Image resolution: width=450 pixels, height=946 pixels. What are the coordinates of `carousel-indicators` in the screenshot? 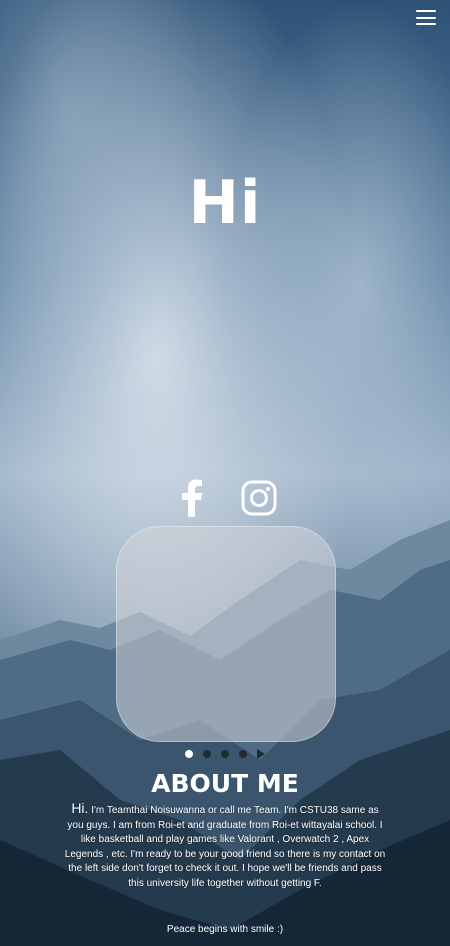 It's located at (225, 754).